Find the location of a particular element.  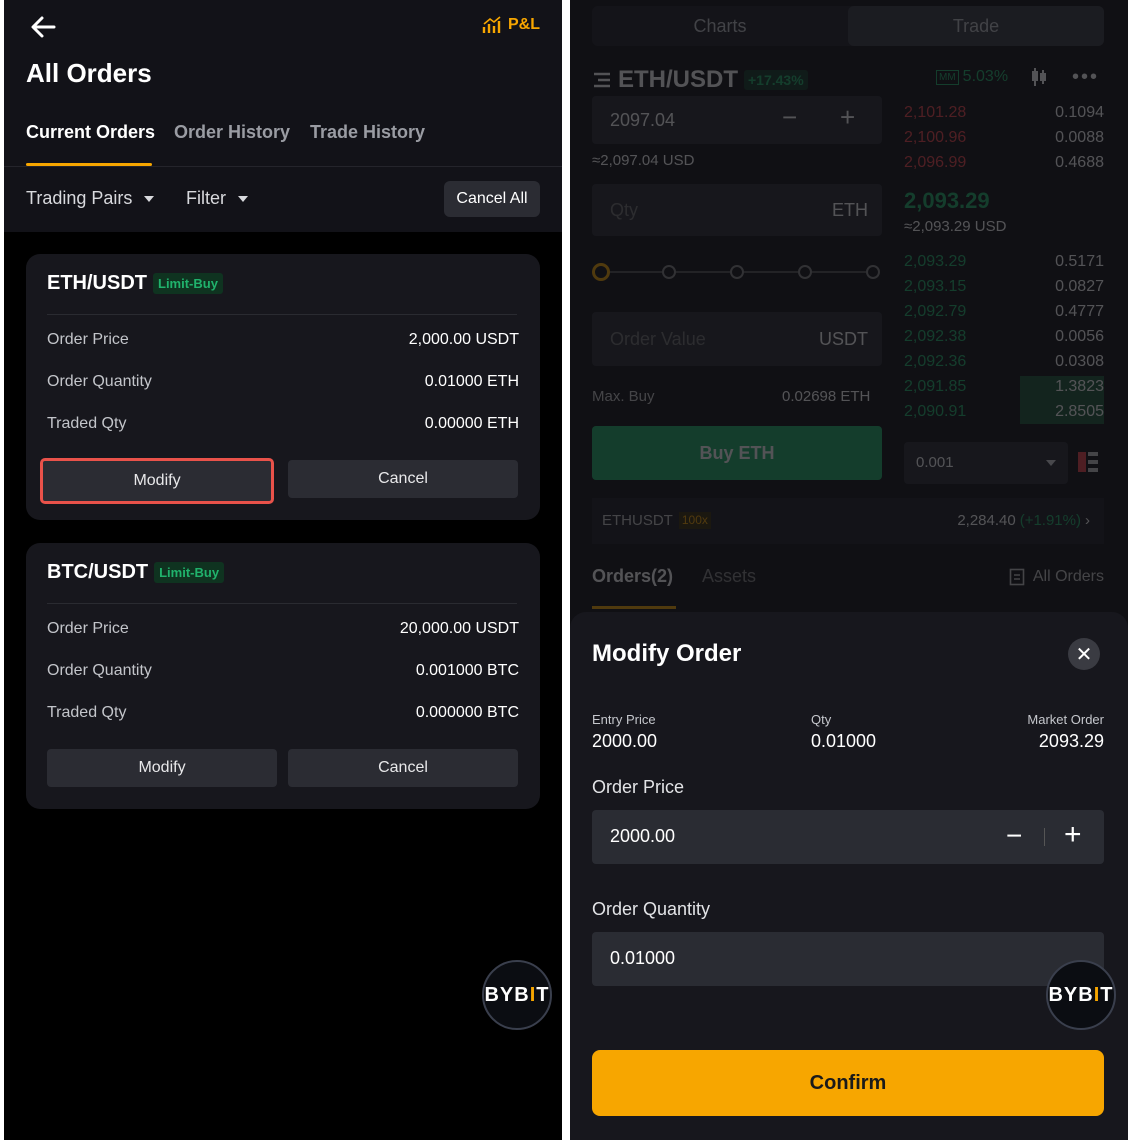

mm-value: 5.03% is located at coordinates (985, 76).